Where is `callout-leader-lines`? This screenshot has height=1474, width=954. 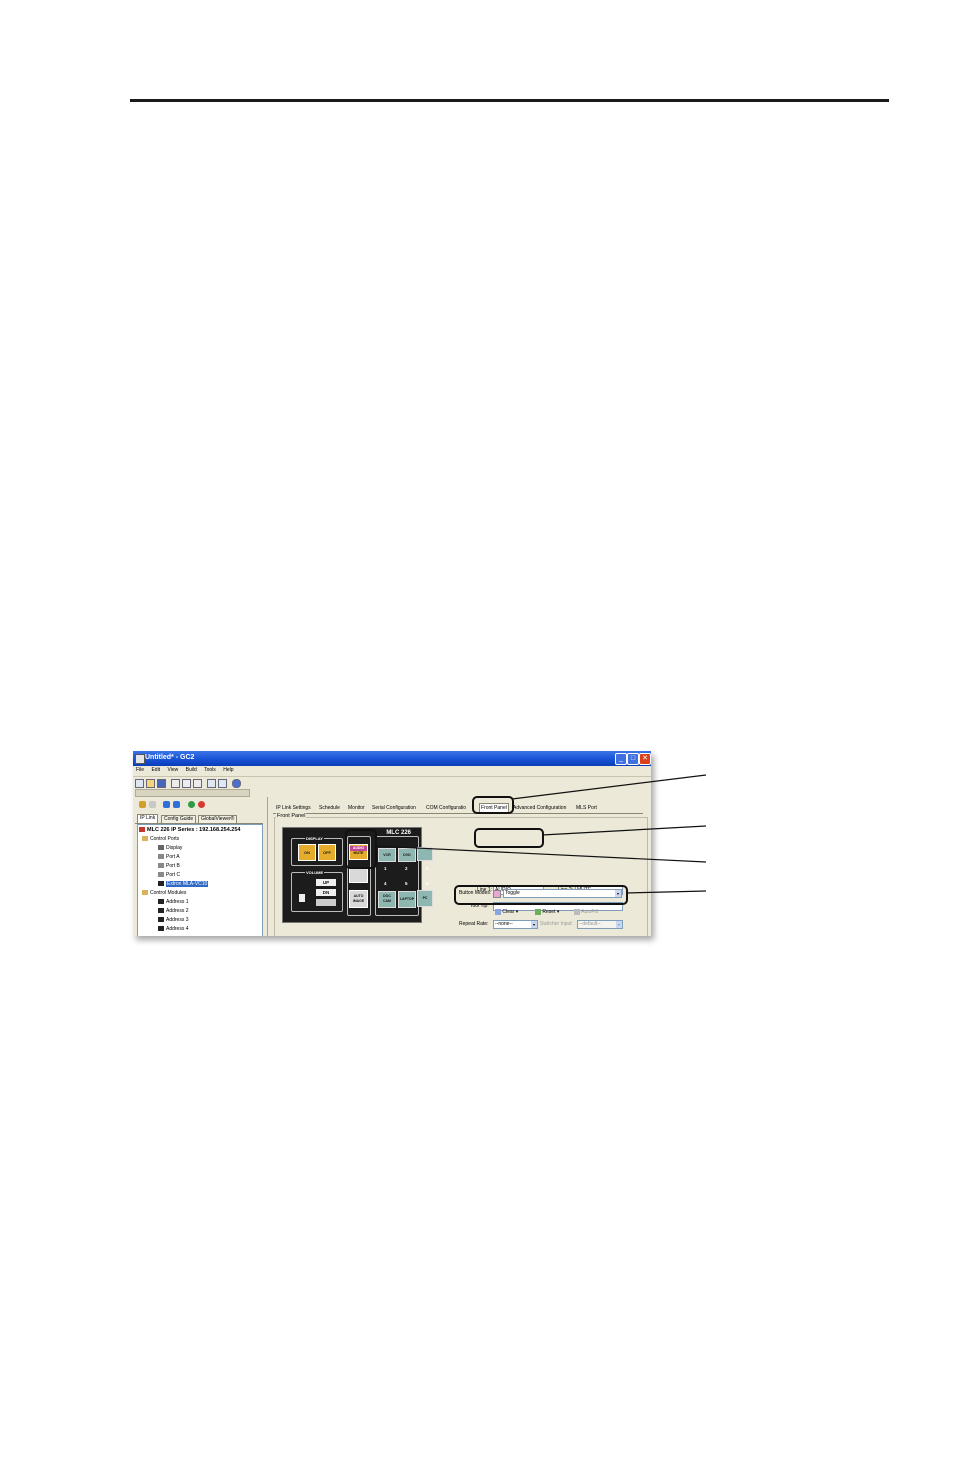
callout-leader-lines is located at coordinates (540, 834).